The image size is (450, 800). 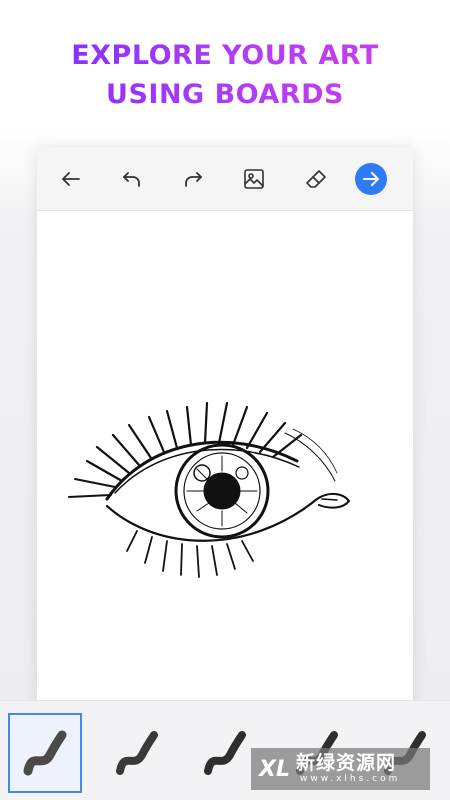 I want to click on eye-sketch, so click(x=209, y=489).